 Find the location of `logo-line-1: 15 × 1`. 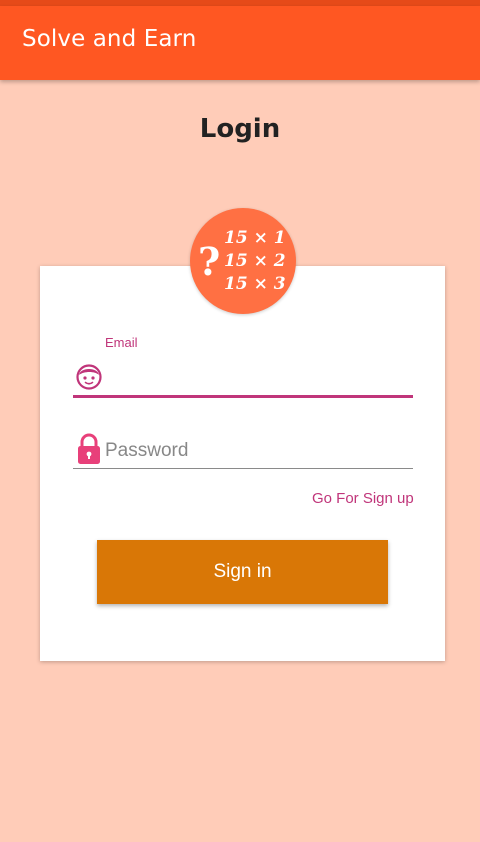

logo-line-1: 15 × 1 is located at coordinates (255, 238).